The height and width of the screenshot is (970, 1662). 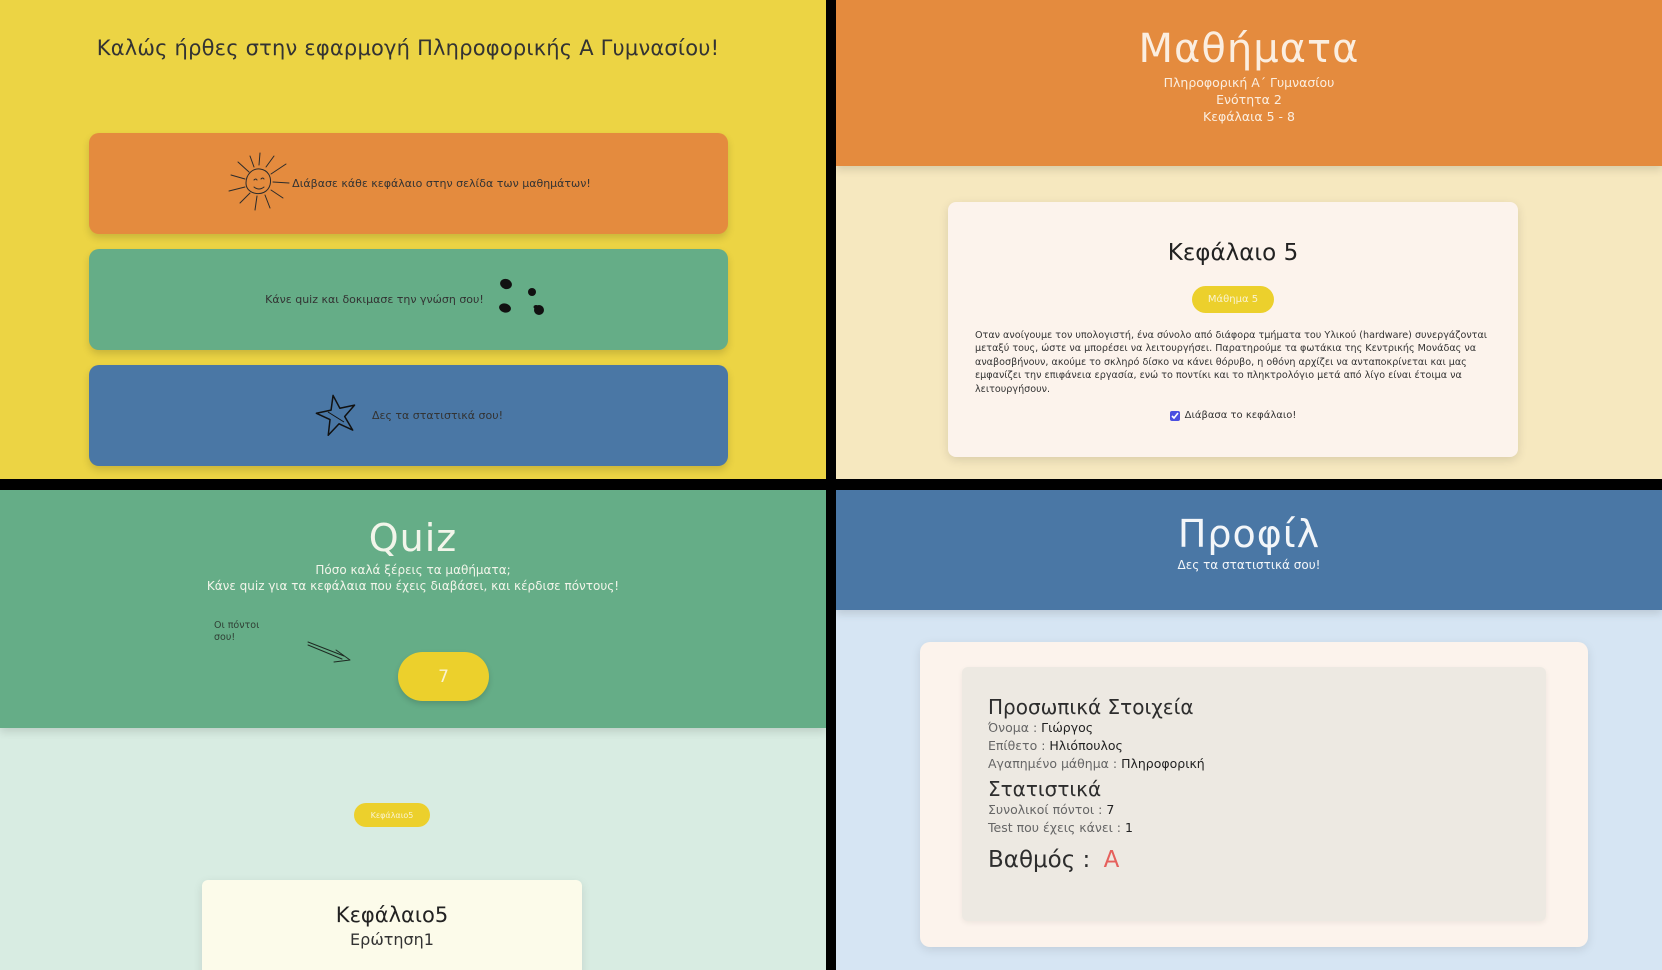 What do you see at coordinates (1067, 727) in the screenshot?
I see `field-value: Γιώργος` at bounding box center [1067, 727].